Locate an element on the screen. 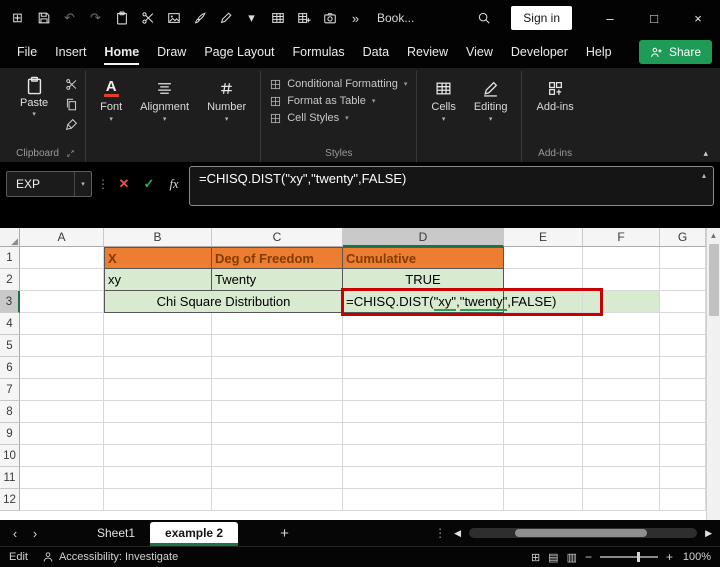 Image resolution: width=720 pixels, height=567 pixels. cell-E6 is located at coordinates (543, 368).